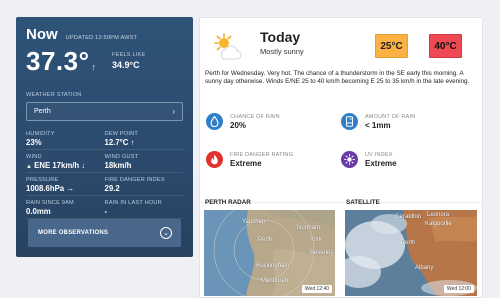  Describe the element at coordinates (58, 61) in the screenshot. I see `current-temperature: 37.3°` at that location.